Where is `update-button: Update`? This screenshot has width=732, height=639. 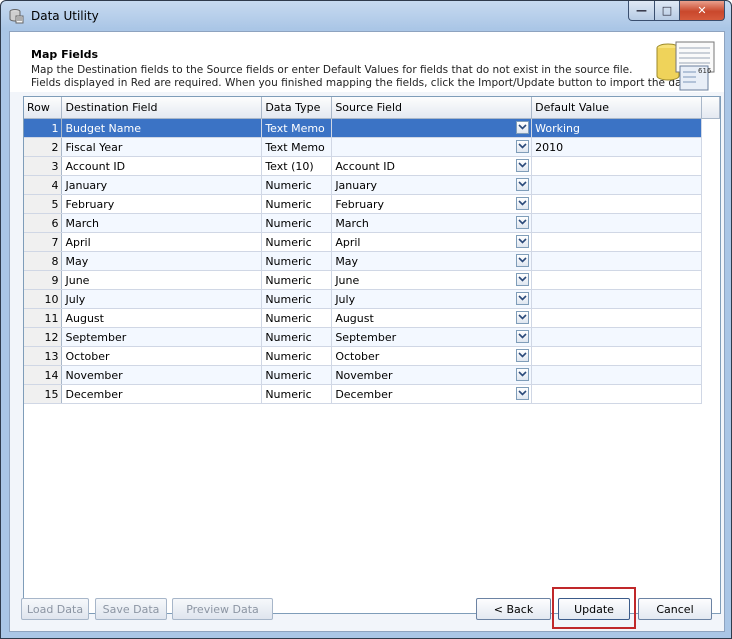 update-button: Update is located at coordinates (594, 609).